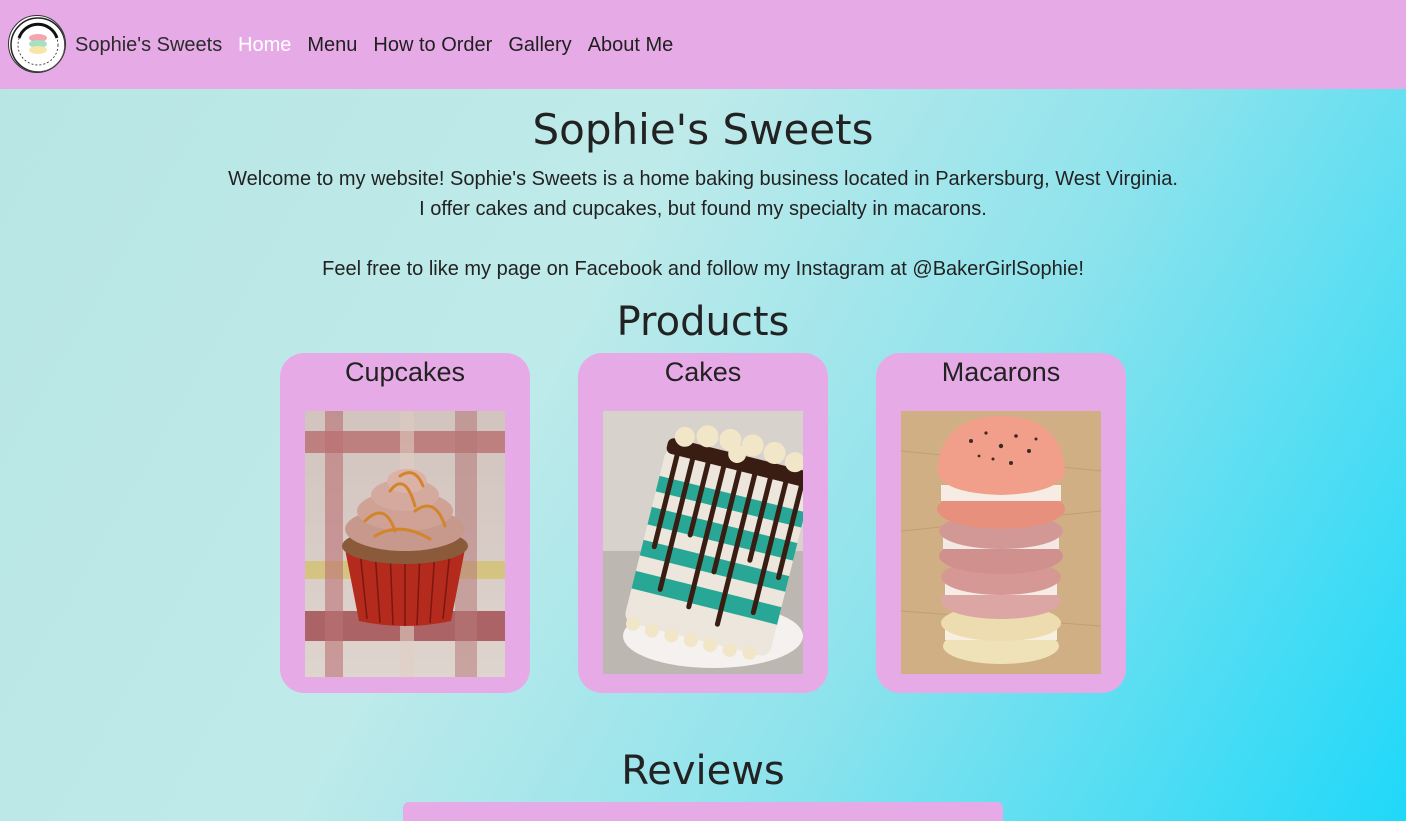 The width and height of the screenshot is (1406, 821). Describe the element at coordinates (703, 771) in the screenshot. I see `reviews-heading: Reviews` at that location.